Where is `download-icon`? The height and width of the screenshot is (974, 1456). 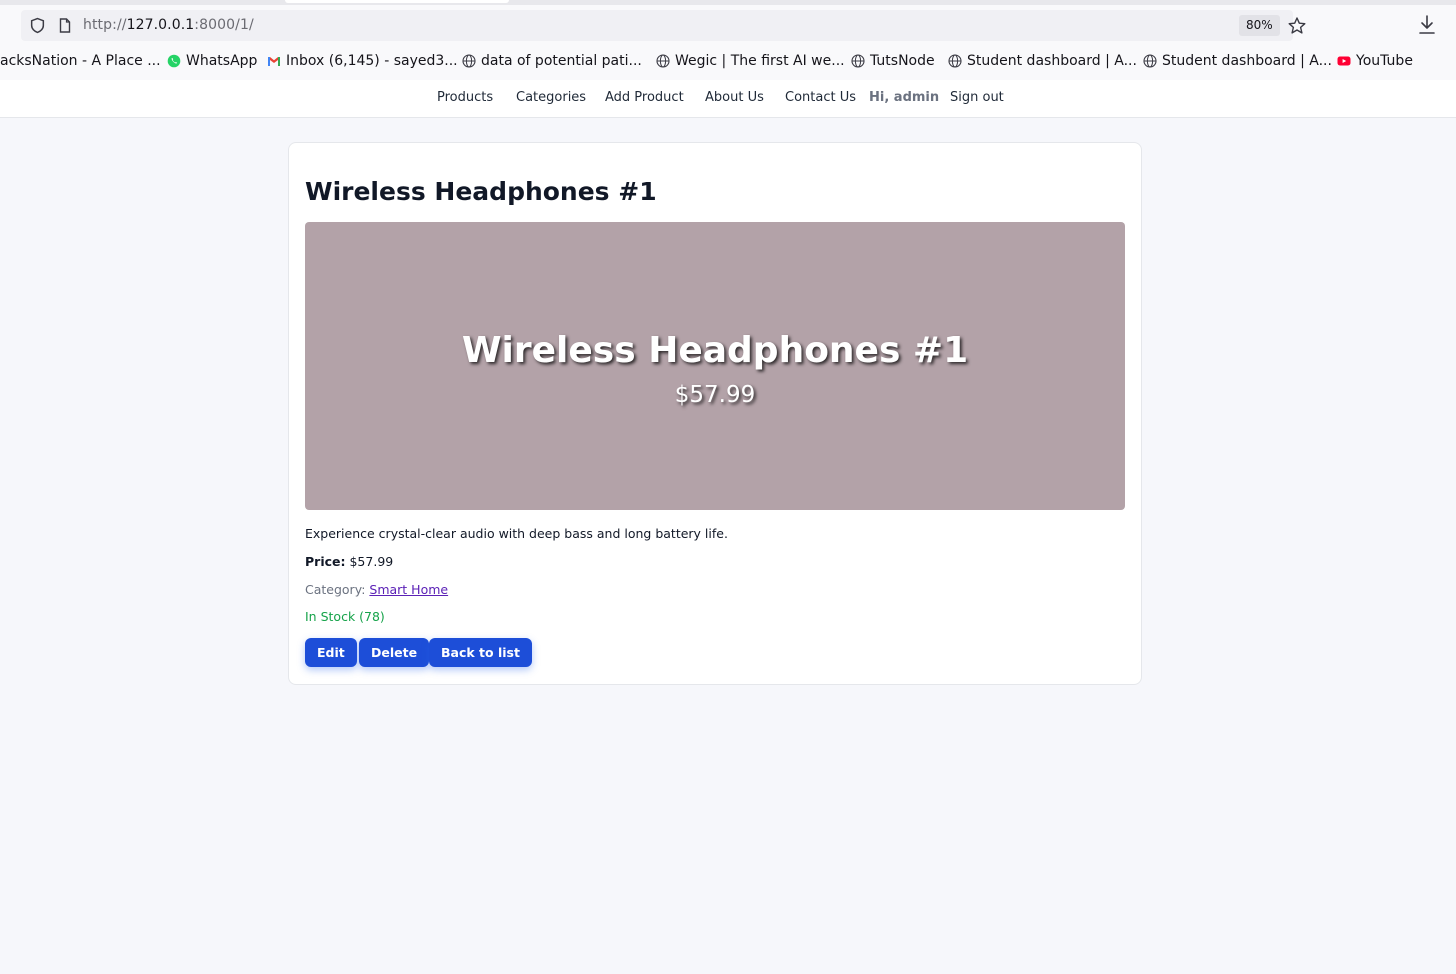
download-icon is located at coordinates (1427, 25).